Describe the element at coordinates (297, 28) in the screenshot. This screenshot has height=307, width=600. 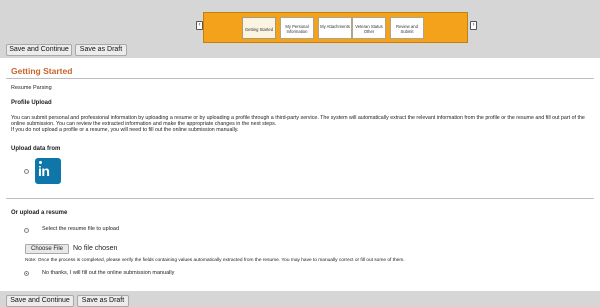
I see `step-personal-information: My Personal Information` at that location.